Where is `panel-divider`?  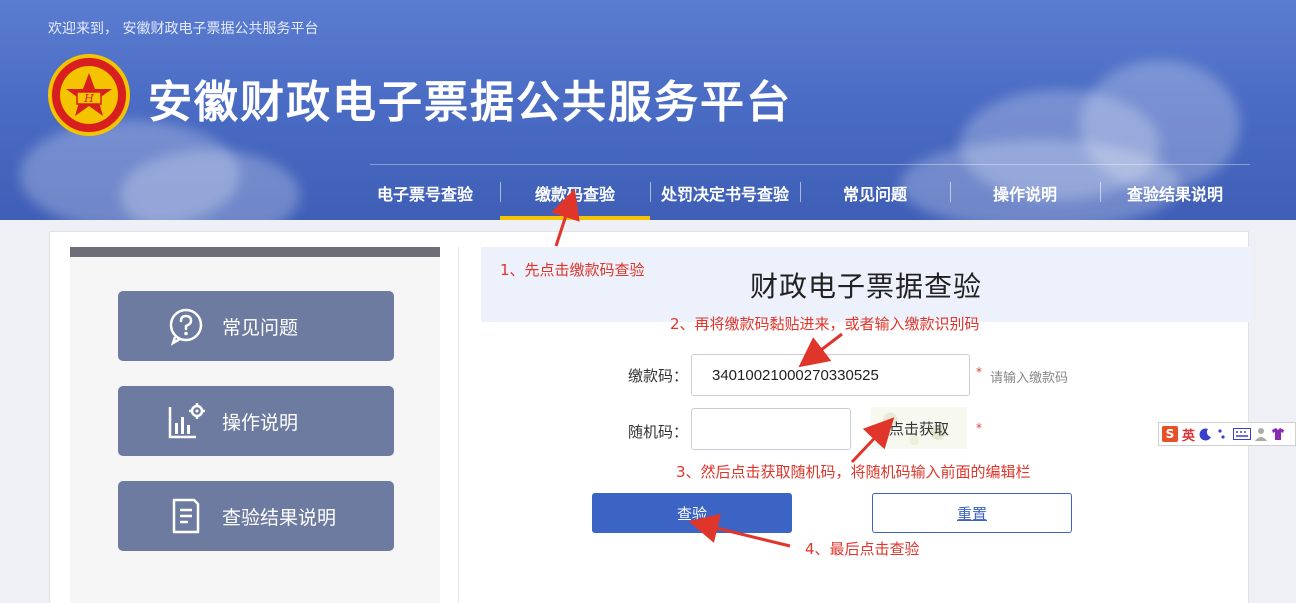 panel-divider is located at coordinates (458, 425).